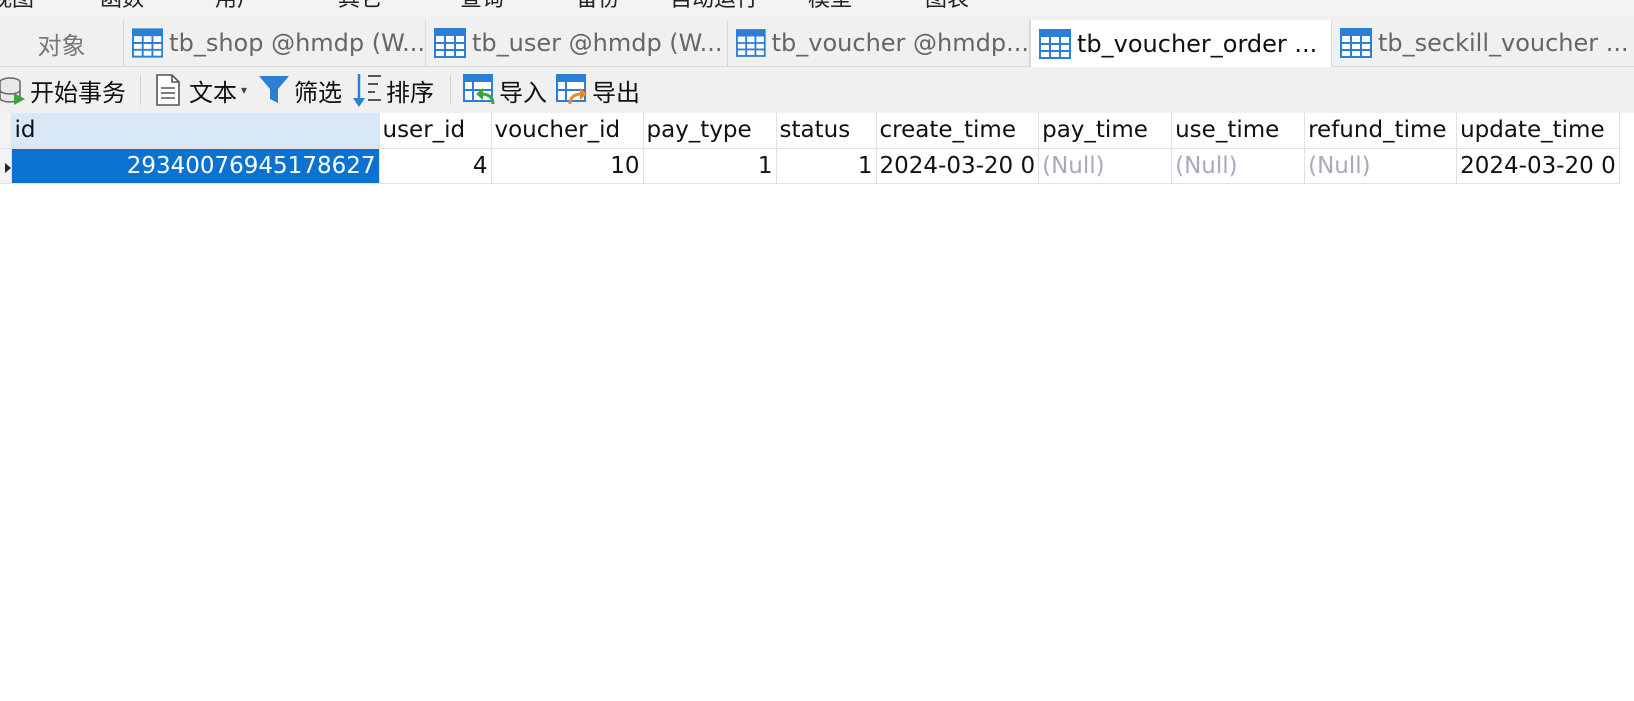  Describe the element at coordinates (213, 92) in the screenshot. I see `text-view-label: 文本` at that location.